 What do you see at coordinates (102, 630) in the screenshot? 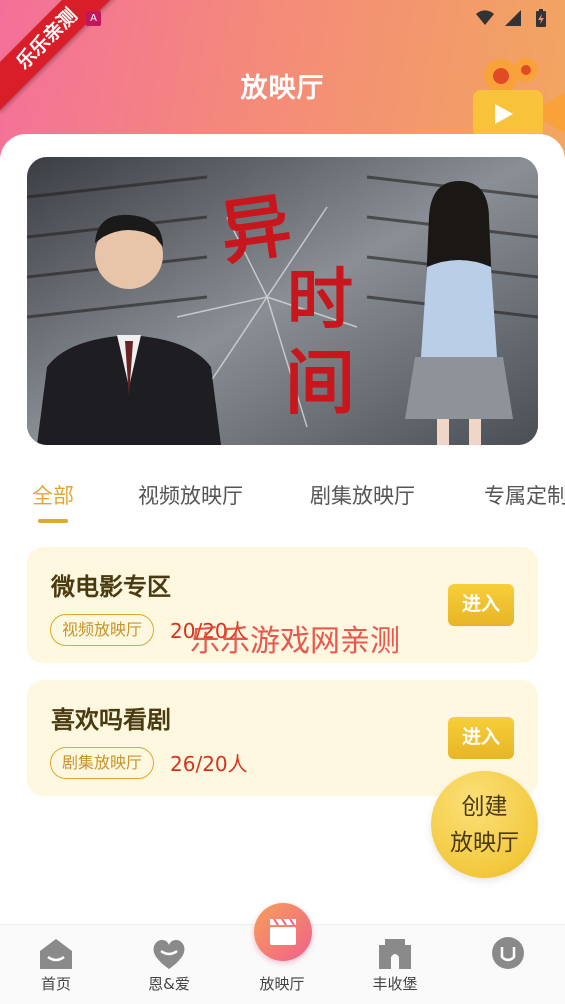
I see `room-type-tag: 视频放映厅` at bounding box center [102, 630].